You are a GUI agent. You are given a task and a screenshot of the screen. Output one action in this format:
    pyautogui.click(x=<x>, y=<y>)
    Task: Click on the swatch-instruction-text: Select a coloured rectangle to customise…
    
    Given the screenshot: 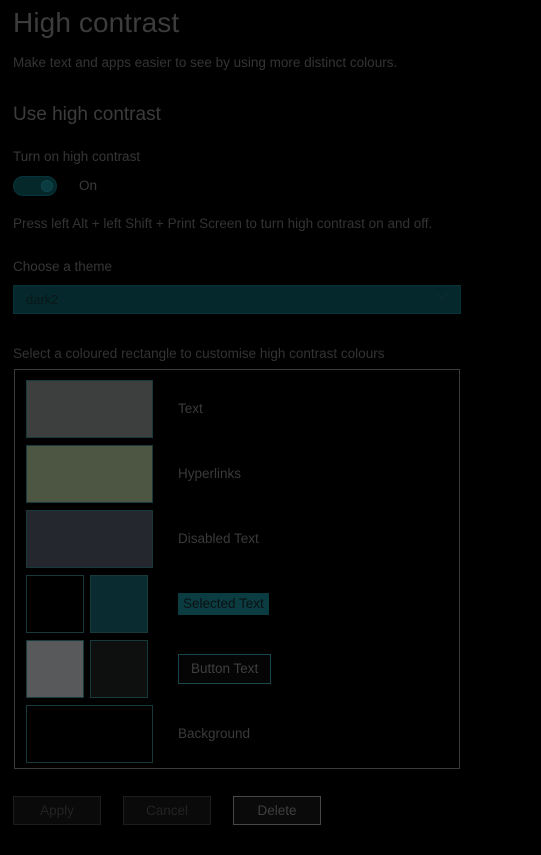 What is the action you would take?
    pyautogui.click(x=199, y=353)
    